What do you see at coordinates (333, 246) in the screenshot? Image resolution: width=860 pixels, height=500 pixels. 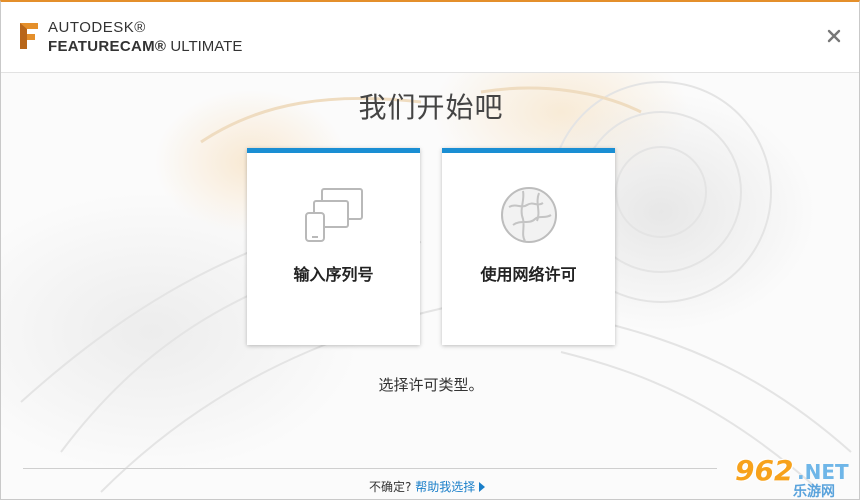 I see `serial-number-card: 输入序列号` at bounding box center [333, 246].